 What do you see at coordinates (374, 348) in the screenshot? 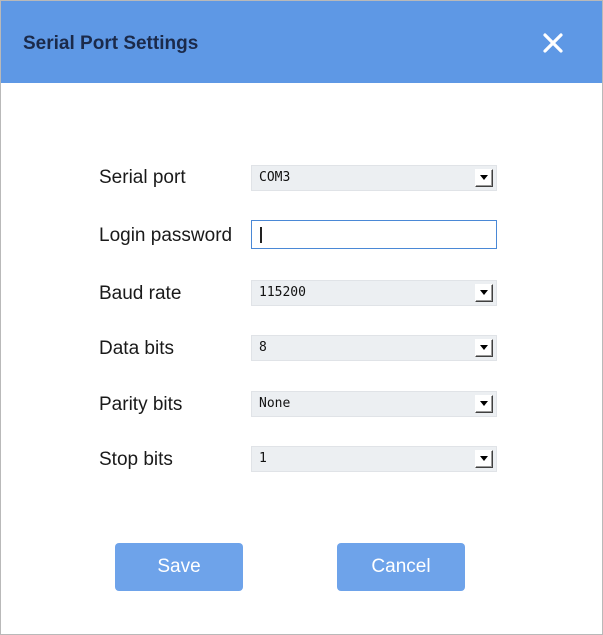
I see `data-bits-select: 8` at bounding box center [374, 348].